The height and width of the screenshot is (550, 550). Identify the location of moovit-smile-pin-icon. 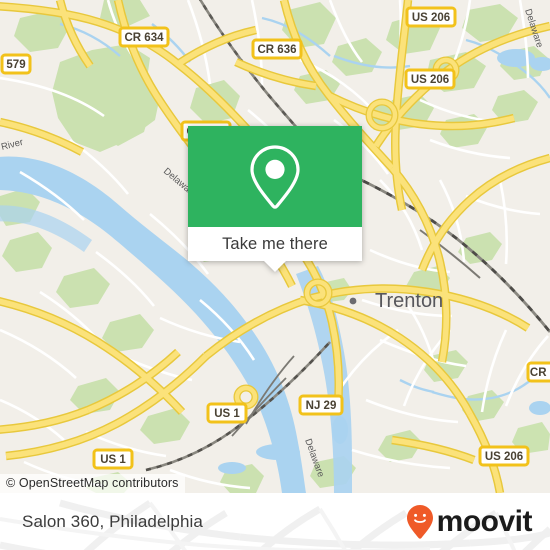
(419, 521).